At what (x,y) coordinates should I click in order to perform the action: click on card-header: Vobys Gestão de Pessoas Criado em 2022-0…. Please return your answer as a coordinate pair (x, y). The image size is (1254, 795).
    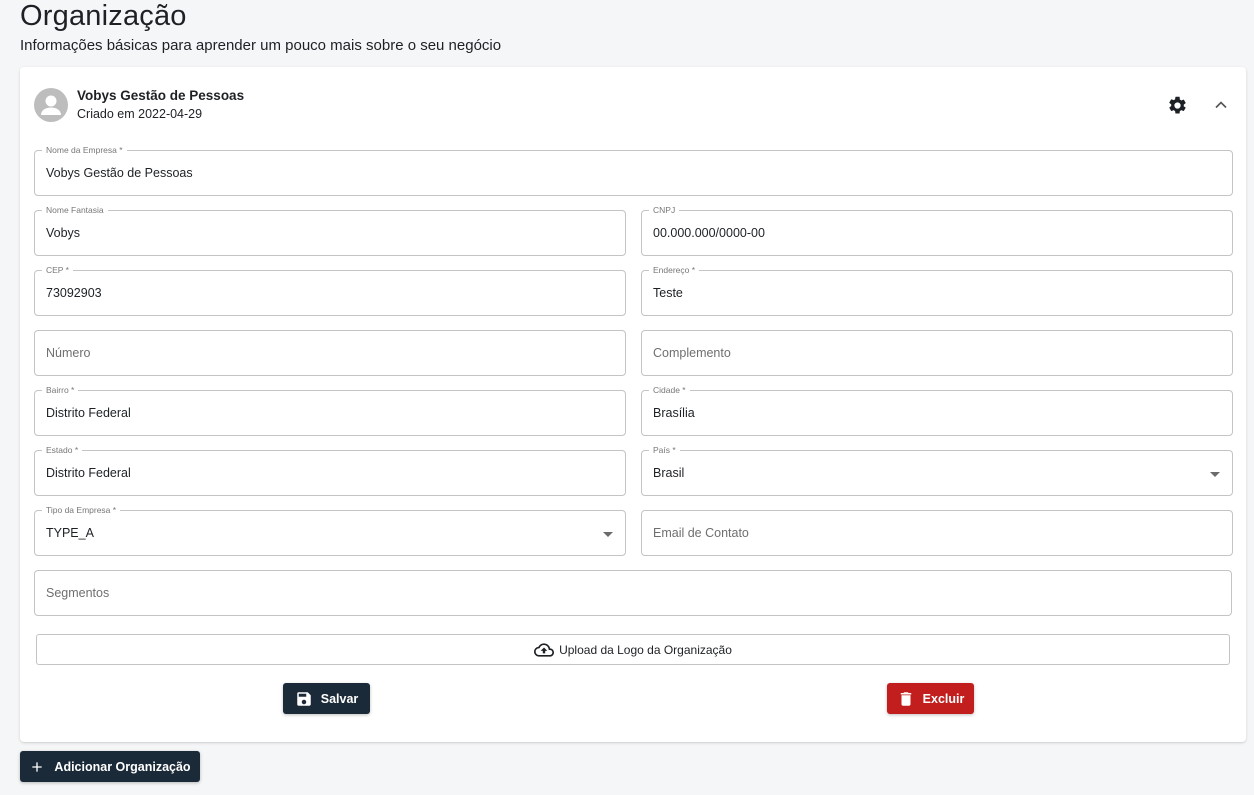
    Looking at the image, I should click on (633, 104).